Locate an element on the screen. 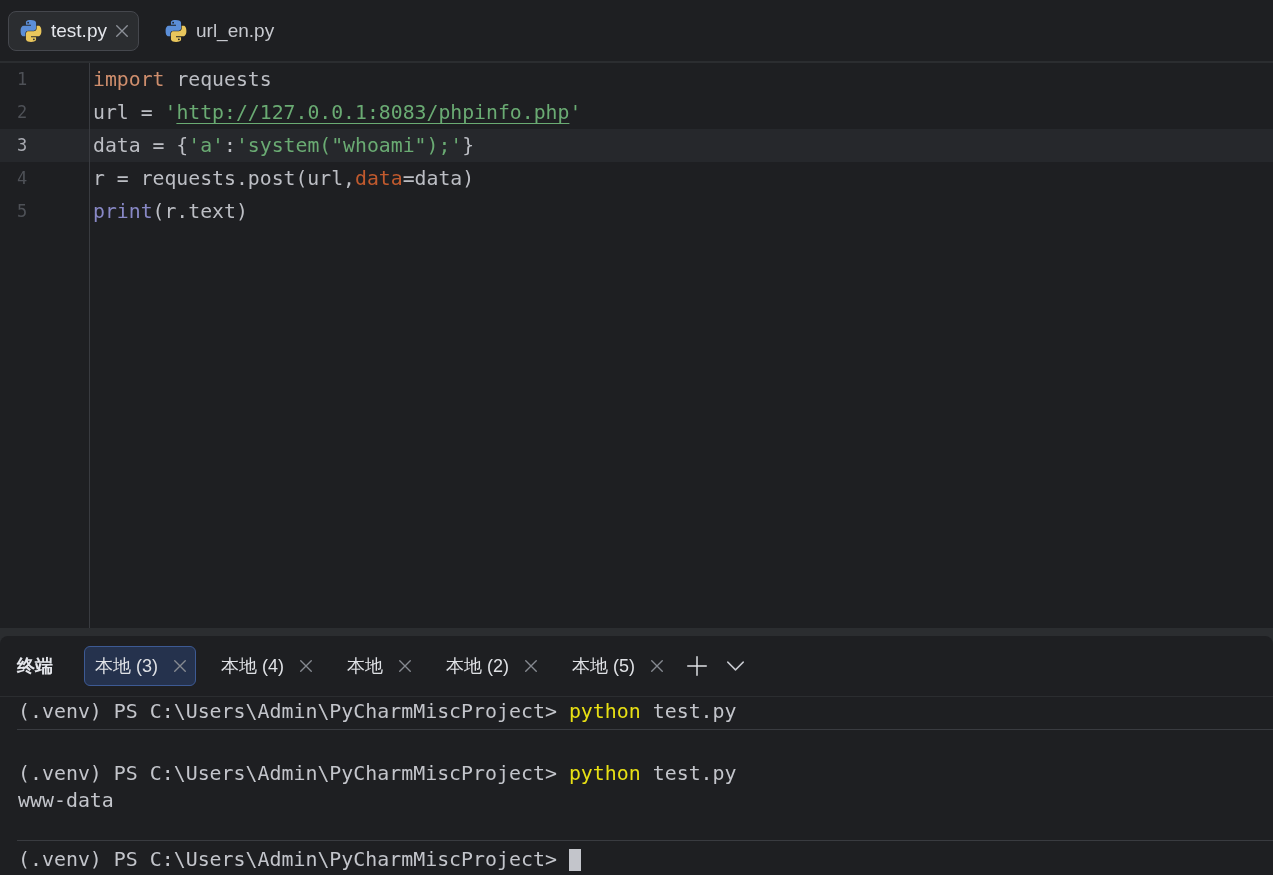  terminal-tab: 本地 (5) is located at coordinates (617, 666).